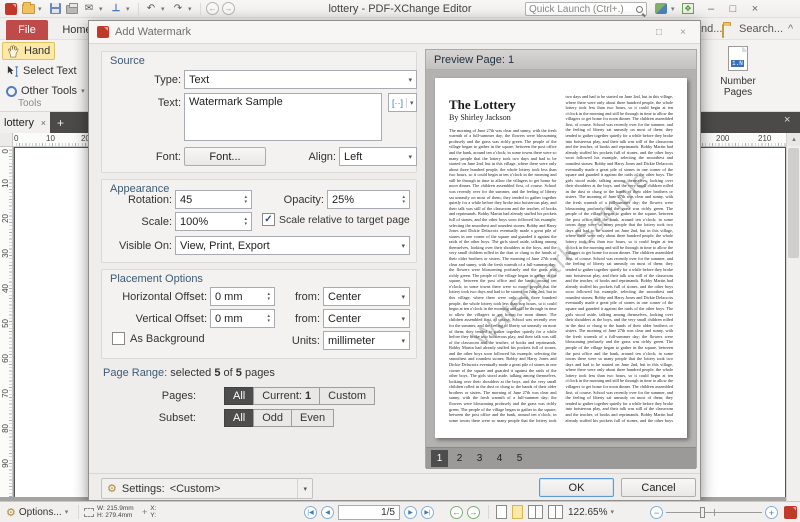 This screenshot has width=800, height=522. I want to click on page-layout-controls, so click(529, 512).